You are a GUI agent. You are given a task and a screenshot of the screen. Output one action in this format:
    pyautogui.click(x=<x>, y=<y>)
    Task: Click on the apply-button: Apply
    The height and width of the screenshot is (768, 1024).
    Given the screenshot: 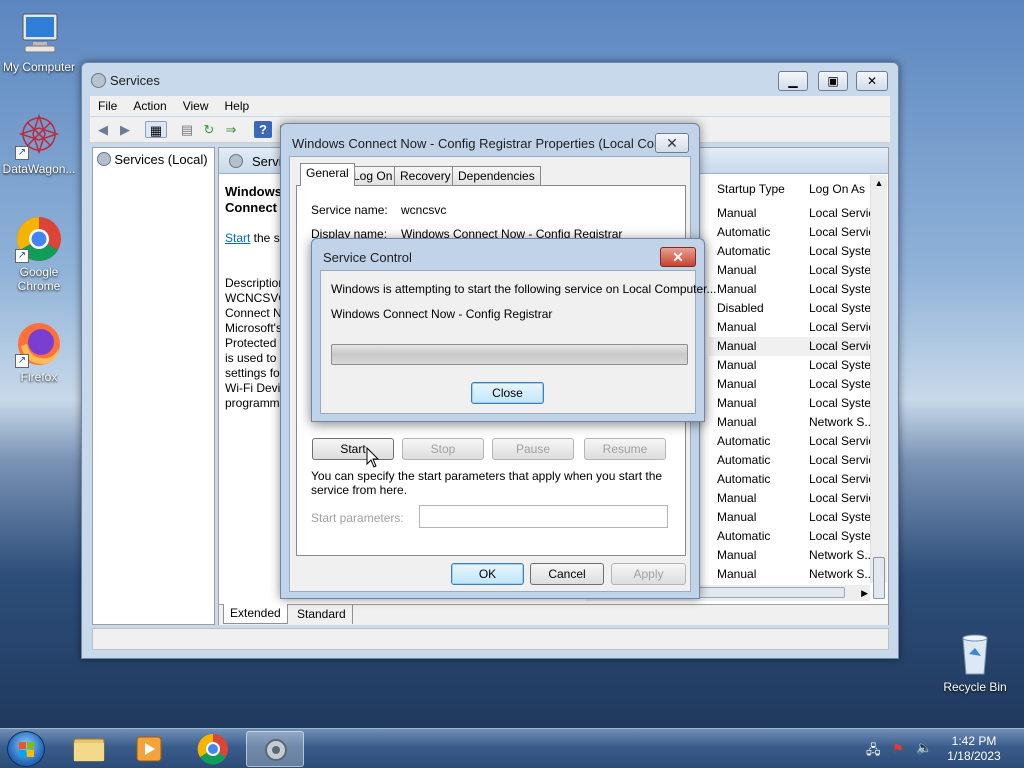 What is the action you would take?
    pyautogui.click(x=648, y=574)
    